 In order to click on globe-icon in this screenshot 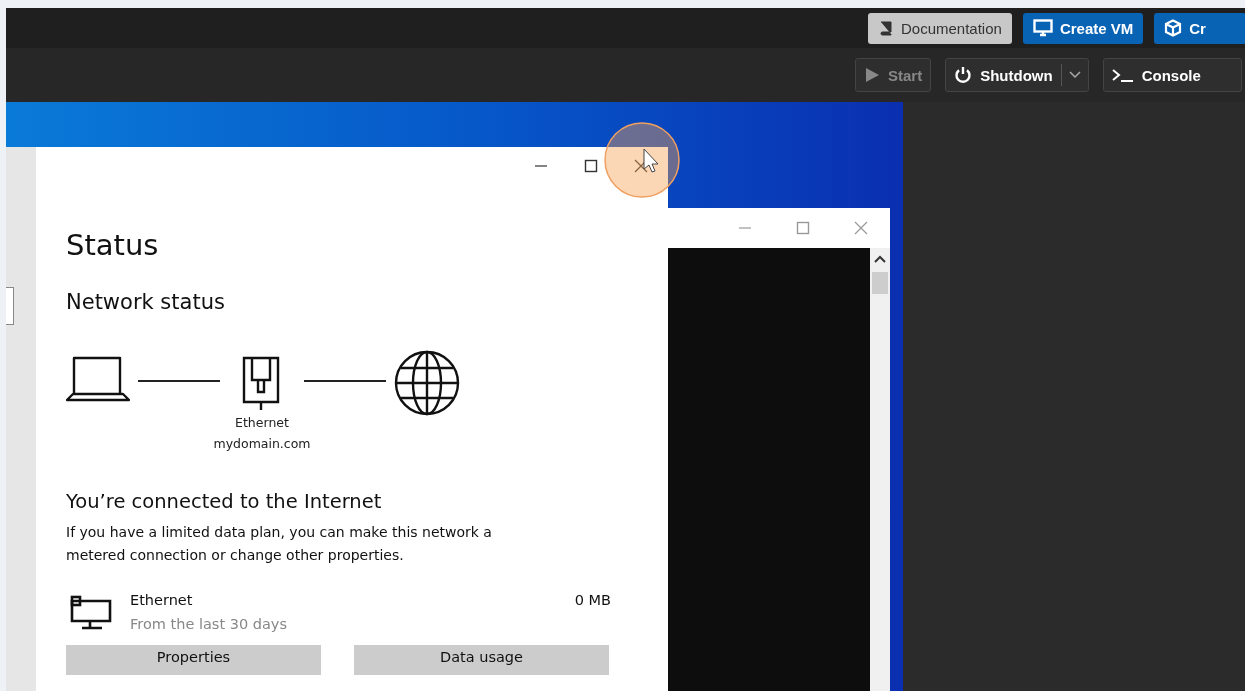, I will do `click(427, 383)`.